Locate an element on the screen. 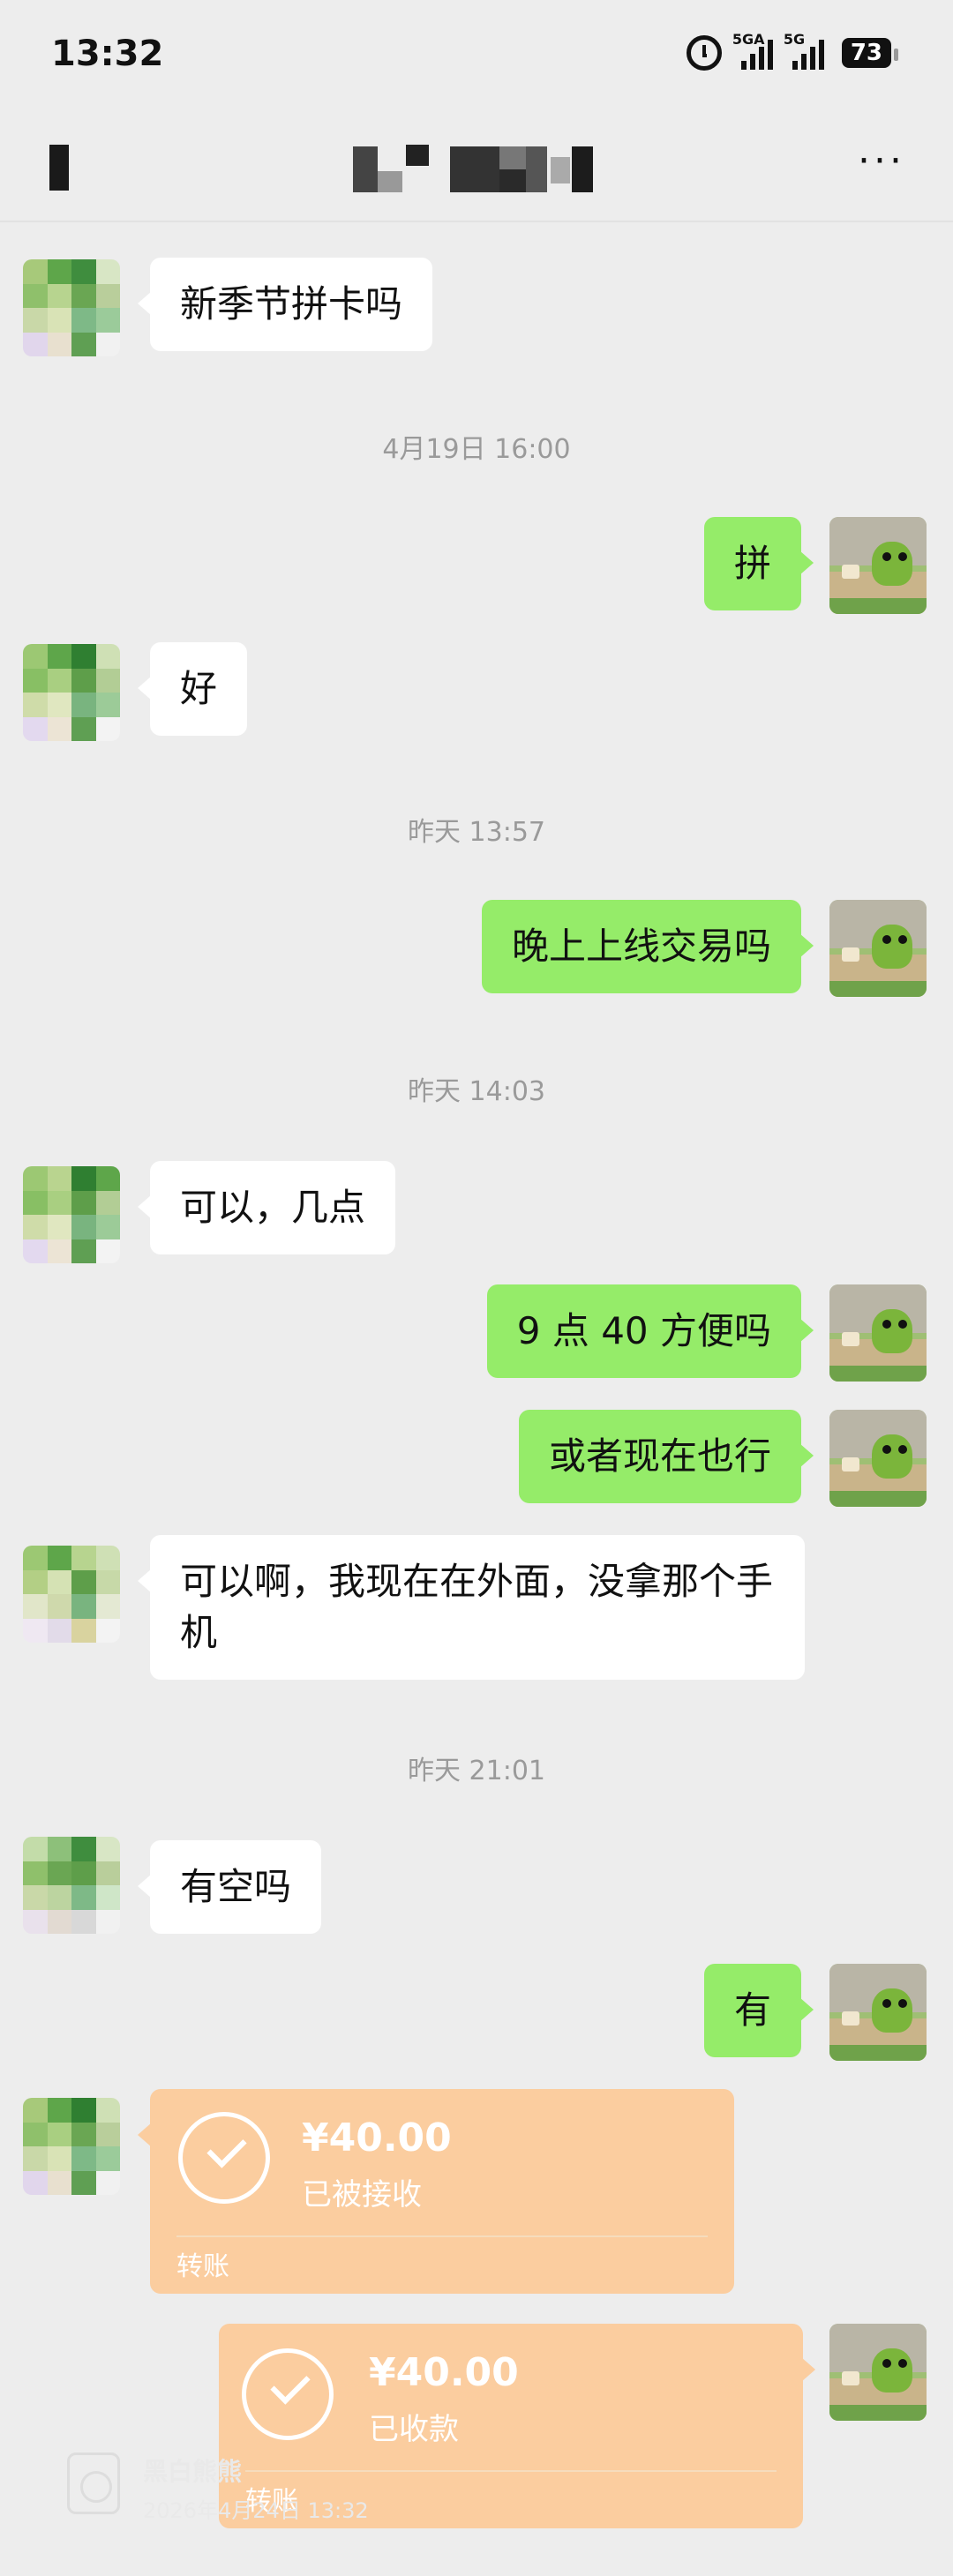 The width and height of the screenshot is (953, 2576). watermark-time: 2026年4月24日 13:32 is located at coordinates (256, 2510).